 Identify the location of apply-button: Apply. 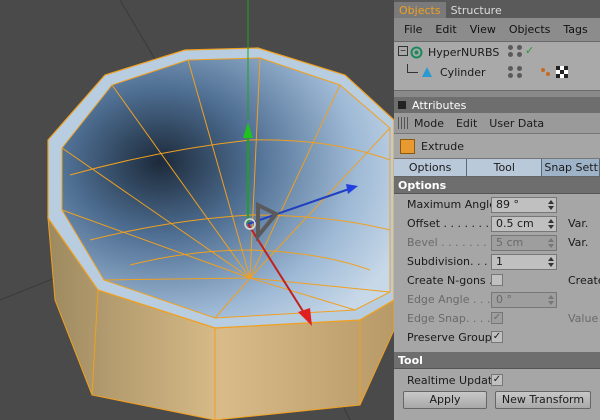
(445, 400).